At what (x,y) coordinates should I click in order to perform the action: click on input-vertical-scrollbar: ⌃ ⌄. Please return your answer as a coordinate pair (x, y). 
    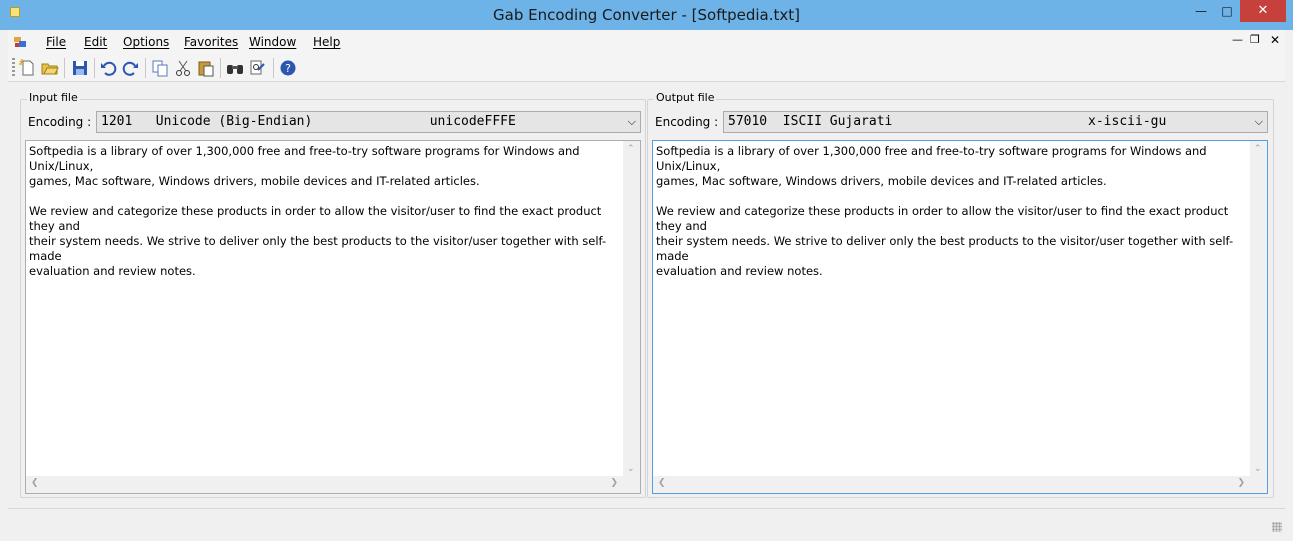
    Looking at the image, I should click on (631, 308).